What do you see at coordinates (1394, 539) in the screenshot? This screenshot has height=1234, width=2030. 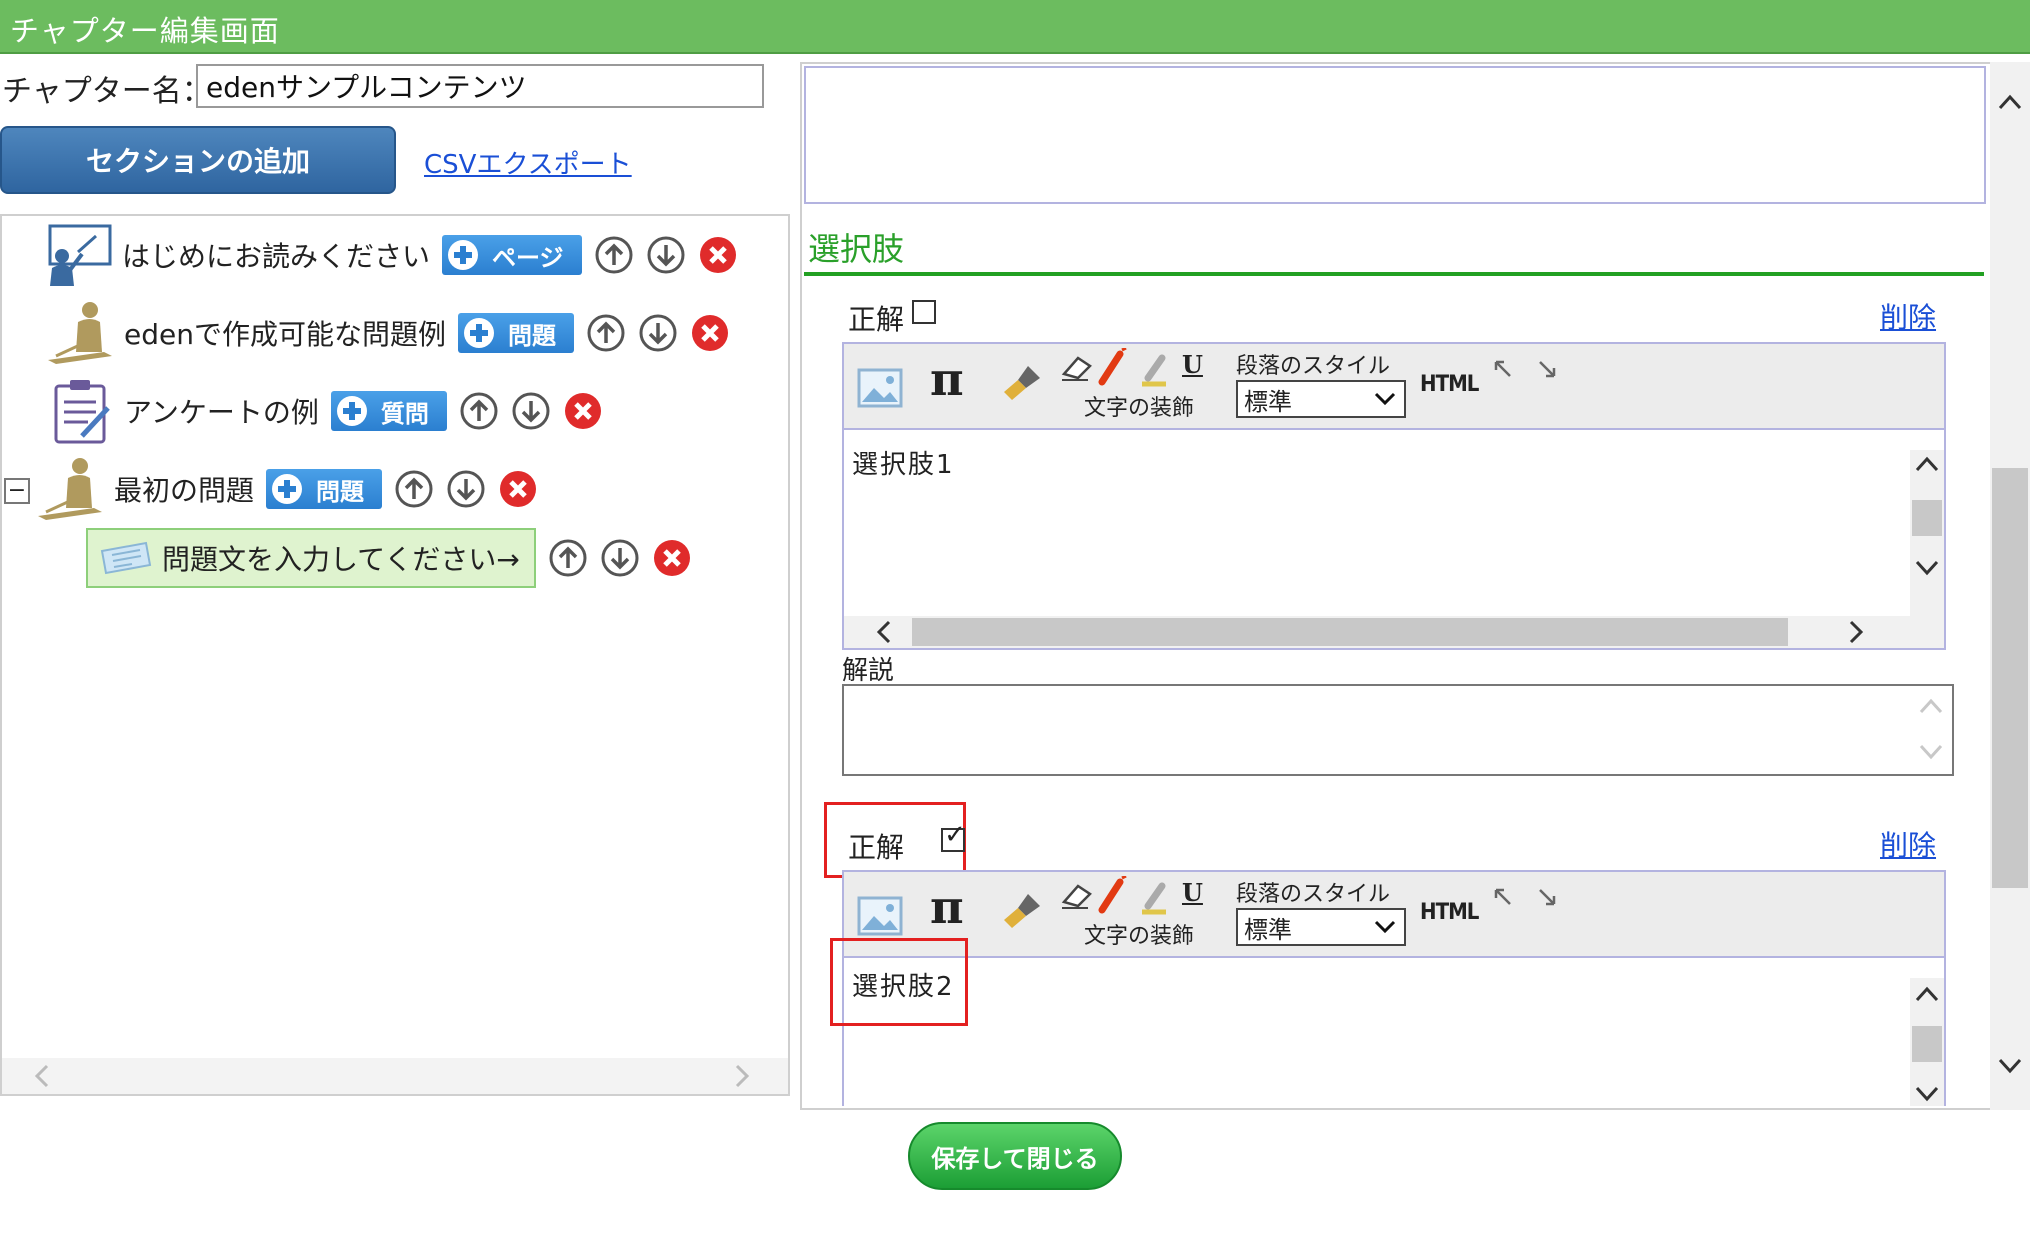 I see `choice-editor: 選択肢1` at bounding box center [1394, 539].